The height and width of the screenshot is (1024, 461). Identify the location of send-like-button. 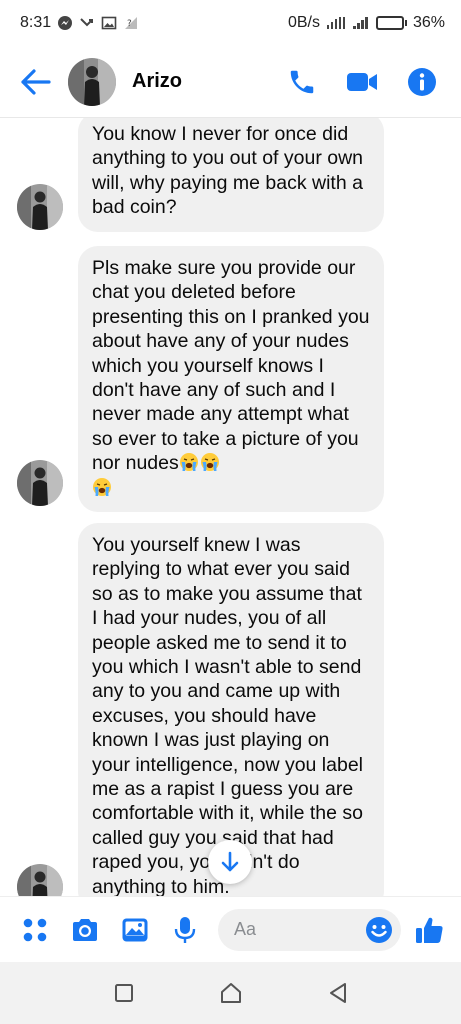
(430, 930).